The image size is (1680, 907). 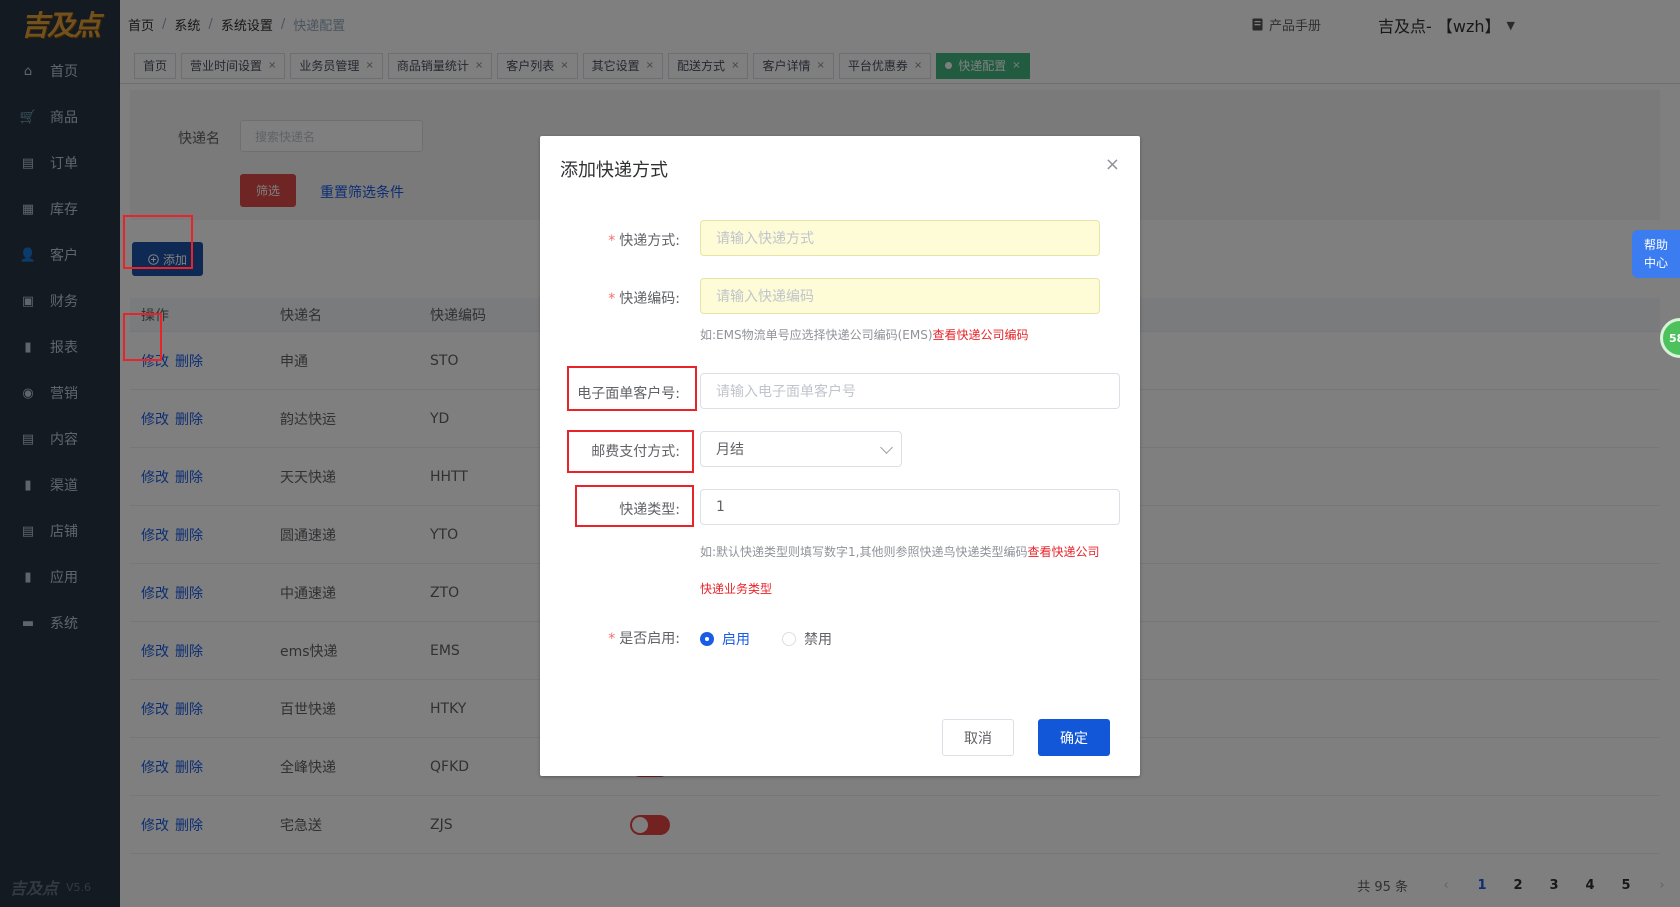 What do you see at coordinates (910, 507) in the screenshot?
I see `express-type-input: 1` at bounding box center [910, 507].